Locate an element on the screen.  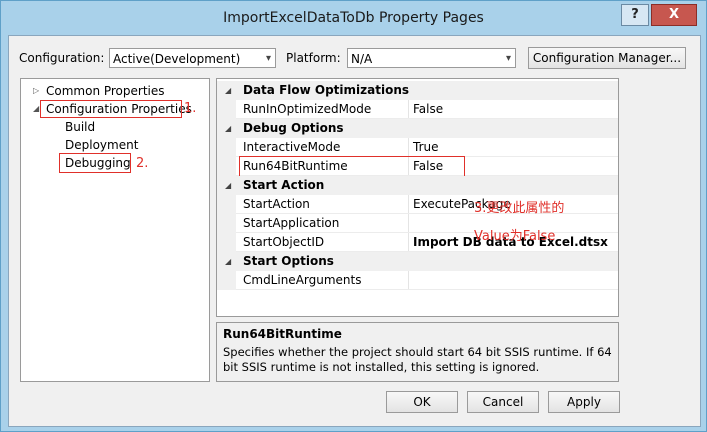
property-row-start-application: StartApplication is located at coordinates (417, 223).